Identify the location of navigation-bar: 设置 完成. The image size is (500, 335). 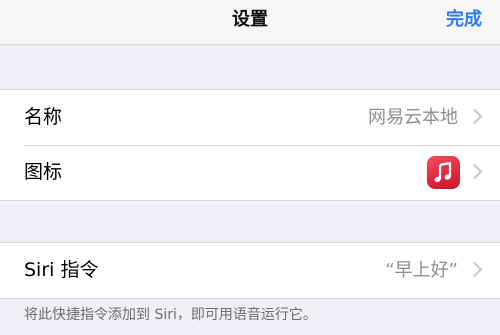
(250, 22).